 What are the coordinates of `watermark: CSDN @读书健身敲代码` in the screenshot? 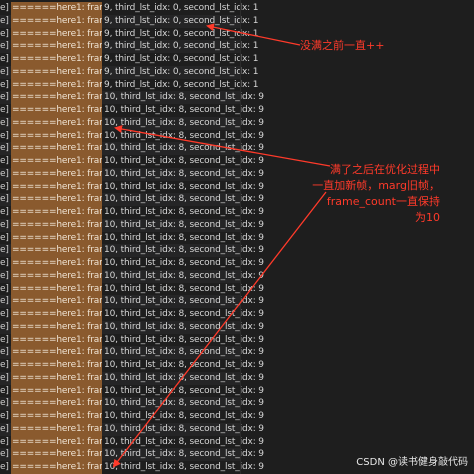 It's located at (412, 462).